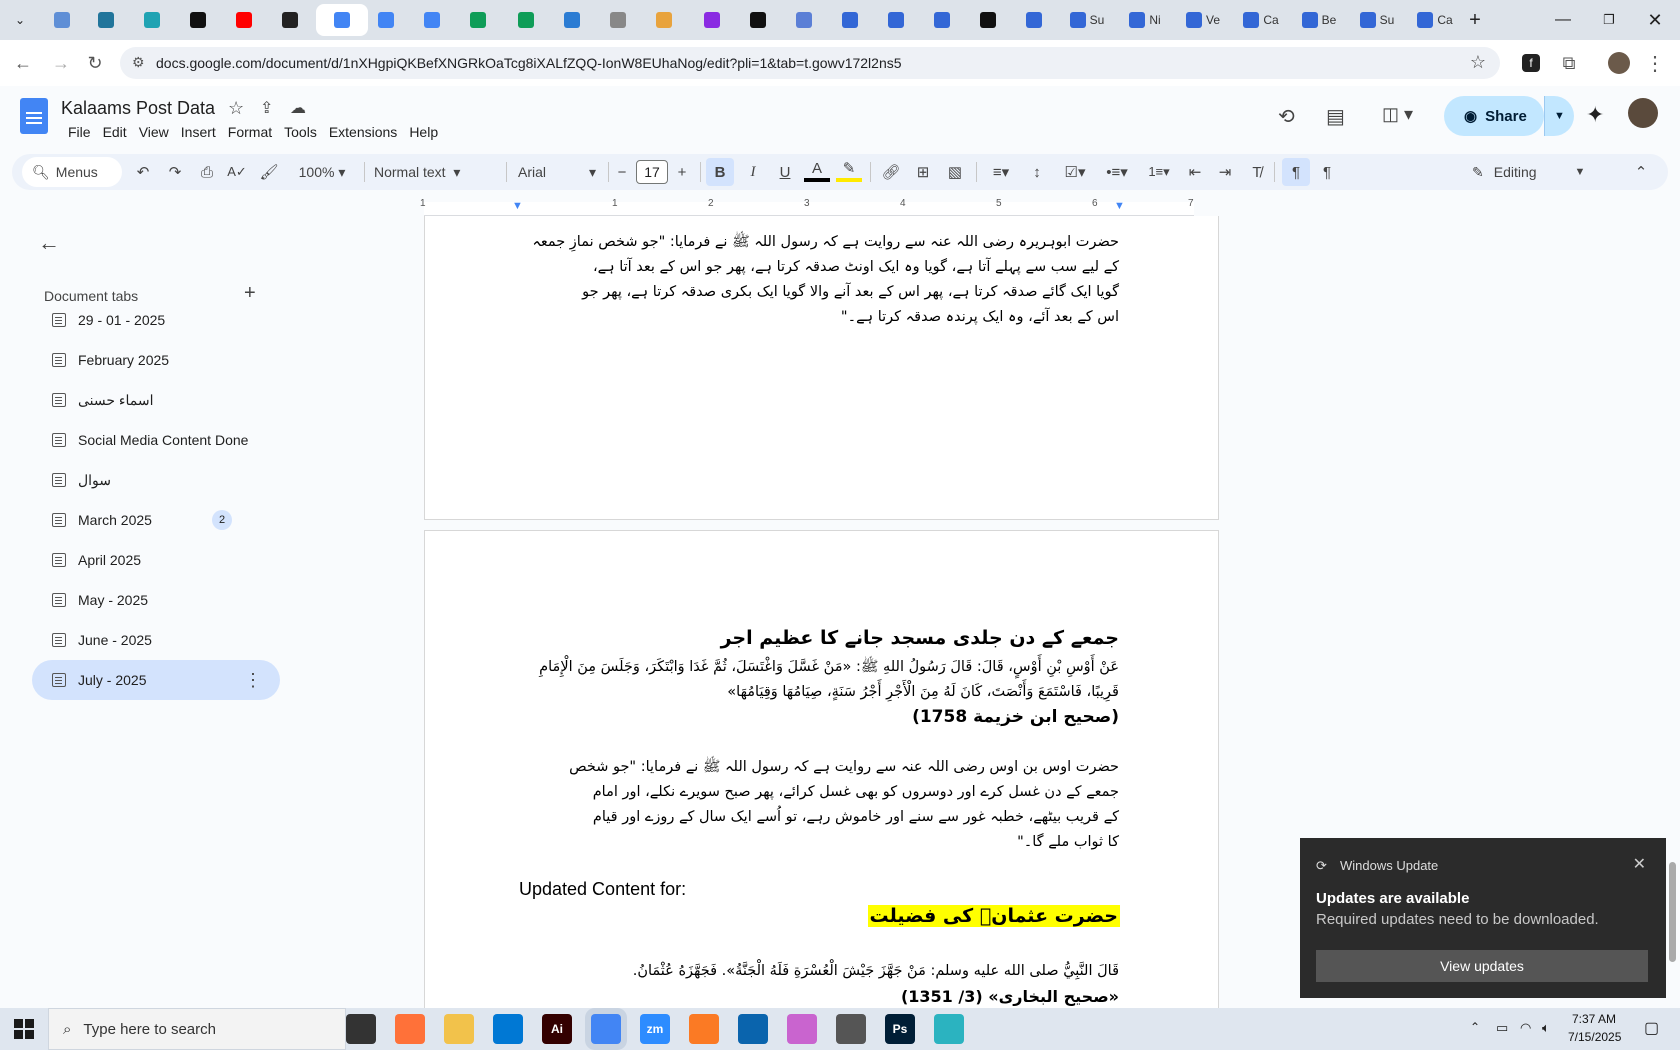  I want to click on extension-f-icon: f, so click(1531, 63).